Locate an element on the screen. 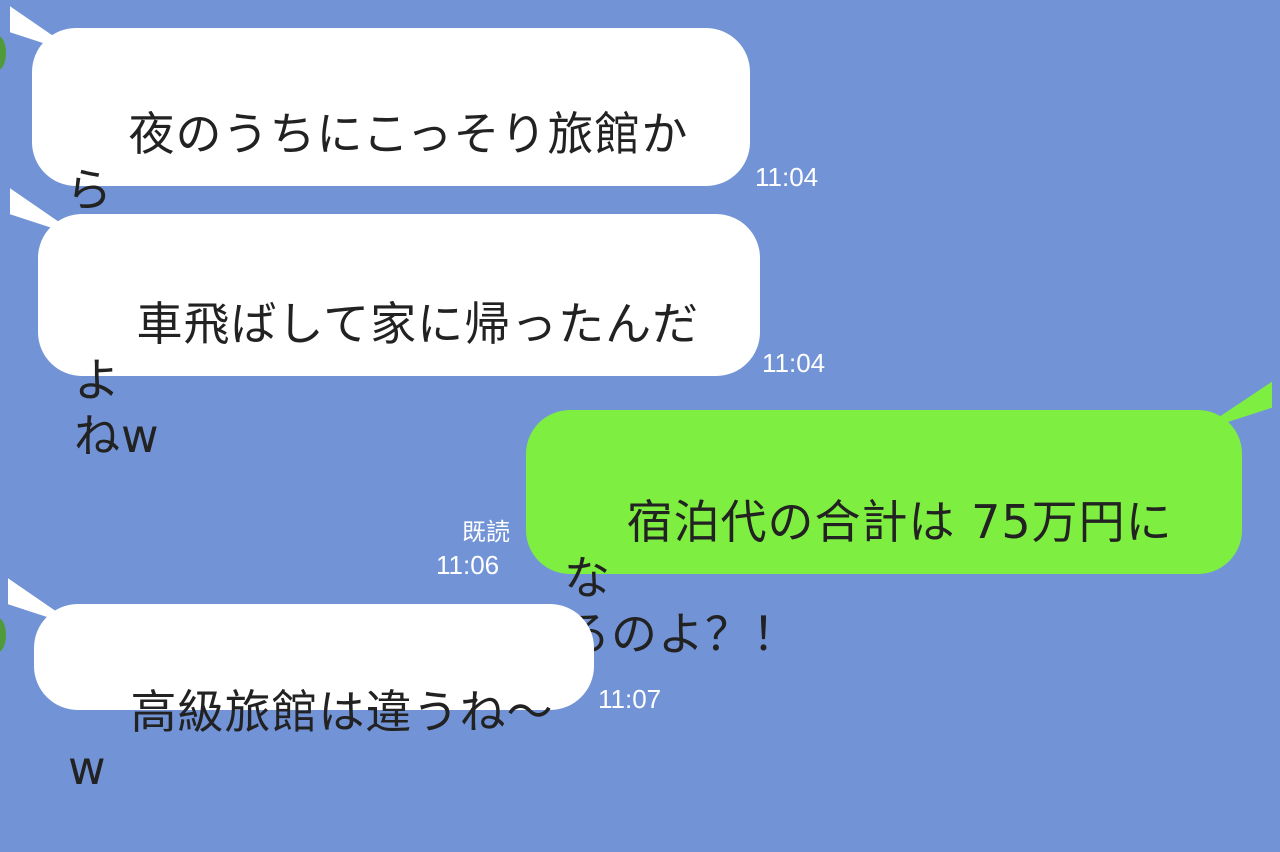 Image resolution: width=1280 pixels, height=852 pixels. message-timestamp: 11:07 is located at coordinates (630, 699).